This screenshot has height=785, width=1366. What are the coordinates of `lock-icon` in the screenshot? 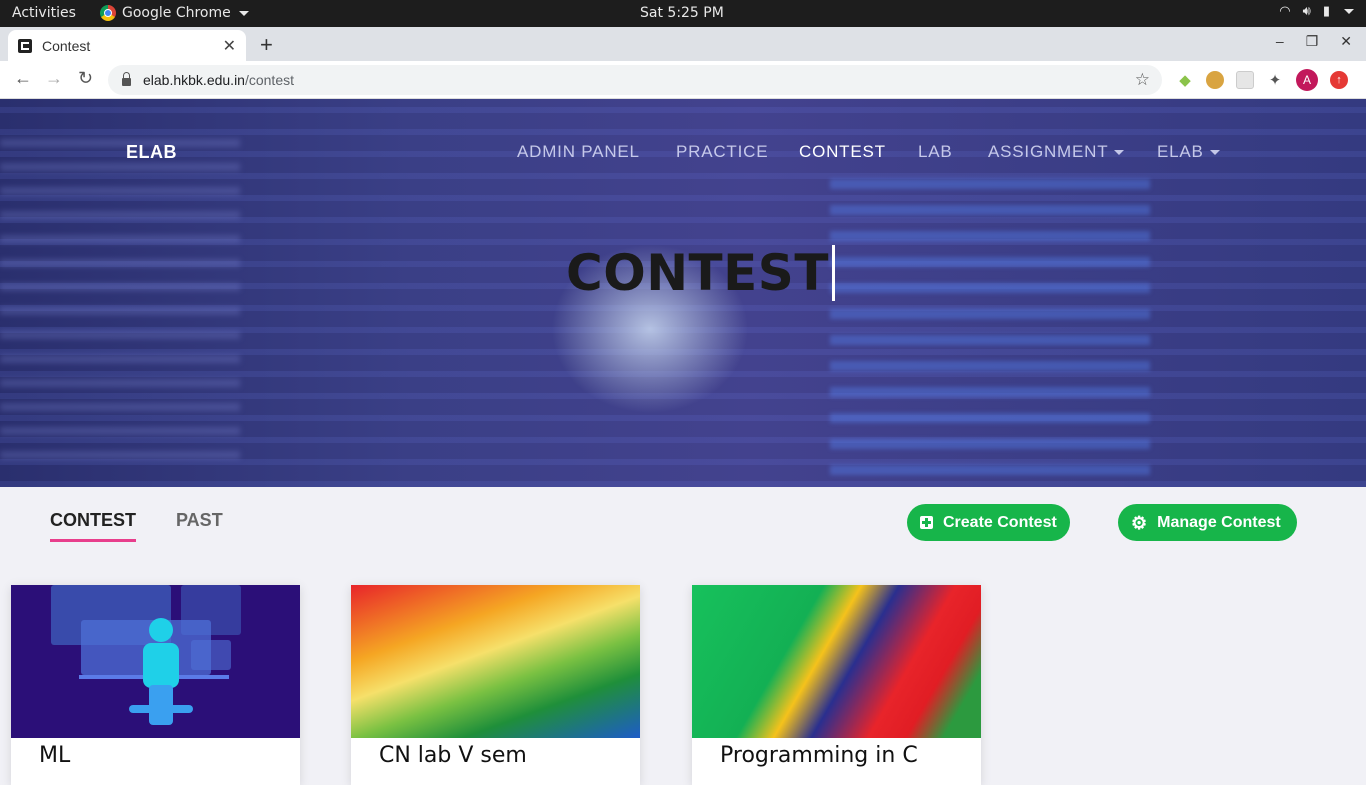 It's located at (126, 79).